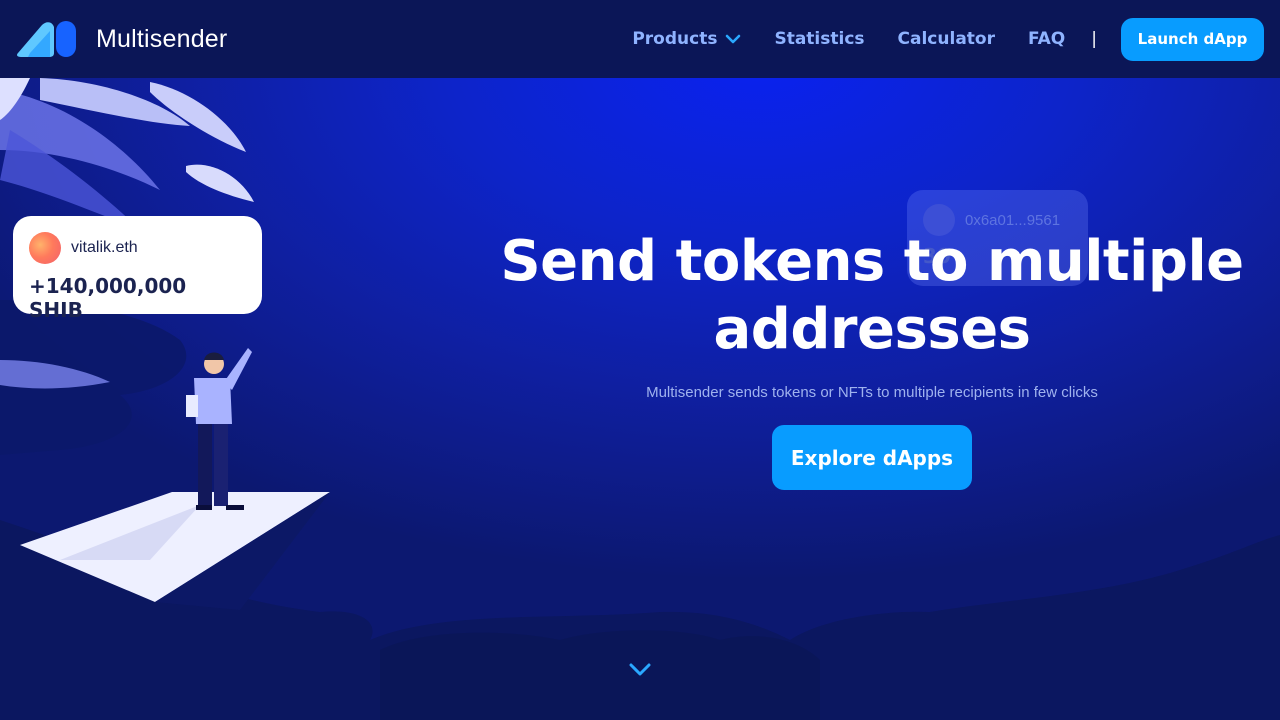 The width and height of the screenshot is (1280, 720). What do you see at coordinates (872, 295) in the screenshot?
I see `hero-title: Send tokens to multiple addresses` at bounding box center [872, 295].